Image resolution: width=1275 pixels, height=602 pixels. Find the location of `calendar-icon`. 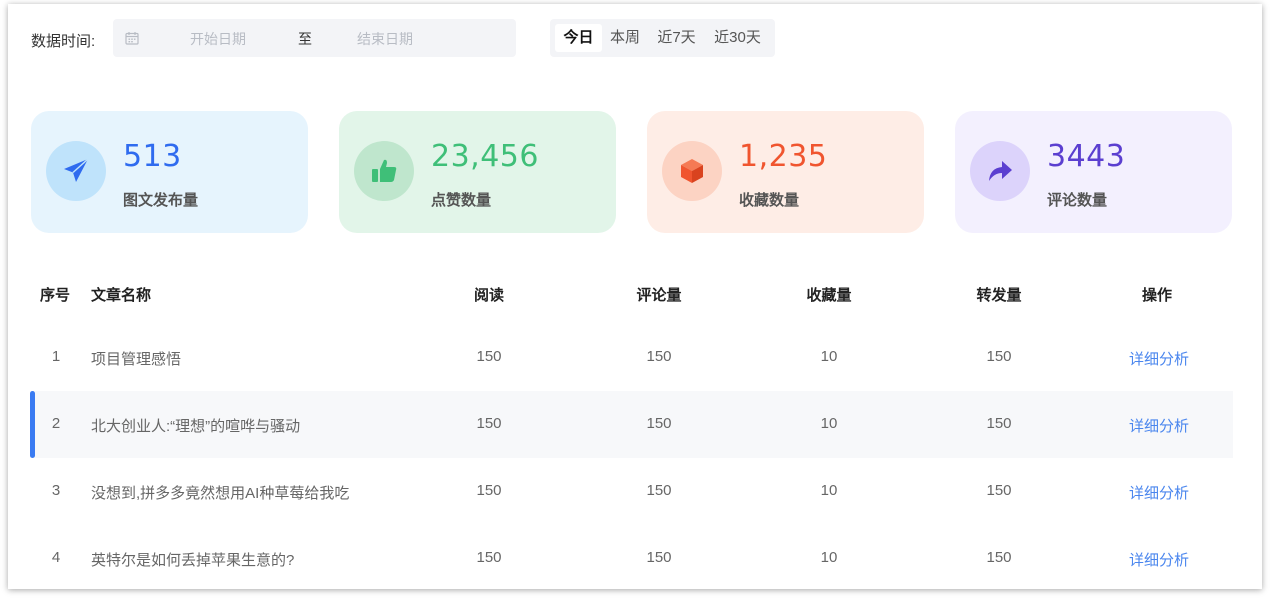

calendar-icon is located at coordinates (132, 38).